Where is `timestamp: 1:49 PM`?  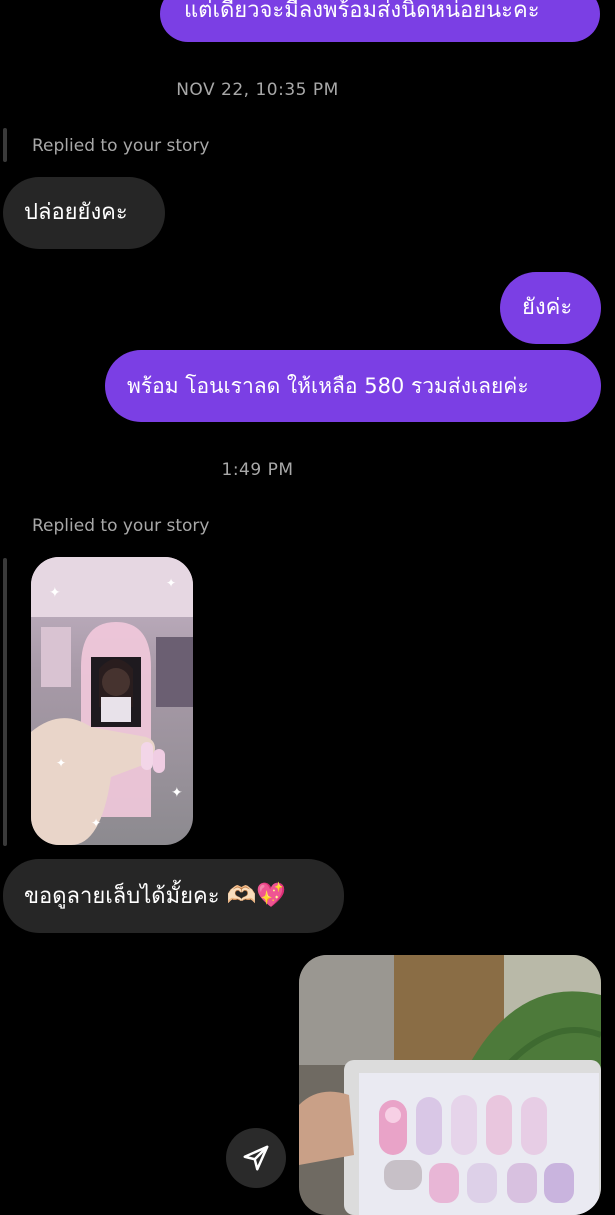
timestamp: 1:49 PM is located at coordinates (257, 470).